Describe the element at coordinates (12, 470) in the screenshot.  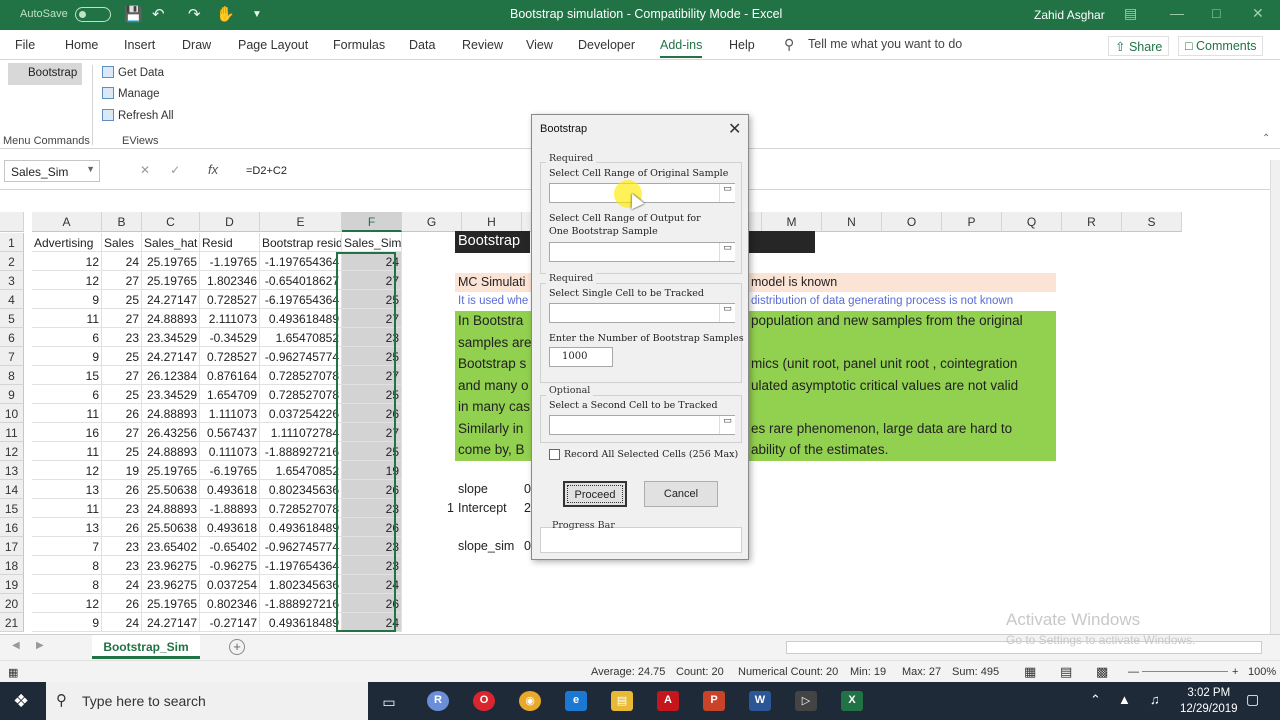
I see `row-header: 13` at that location.